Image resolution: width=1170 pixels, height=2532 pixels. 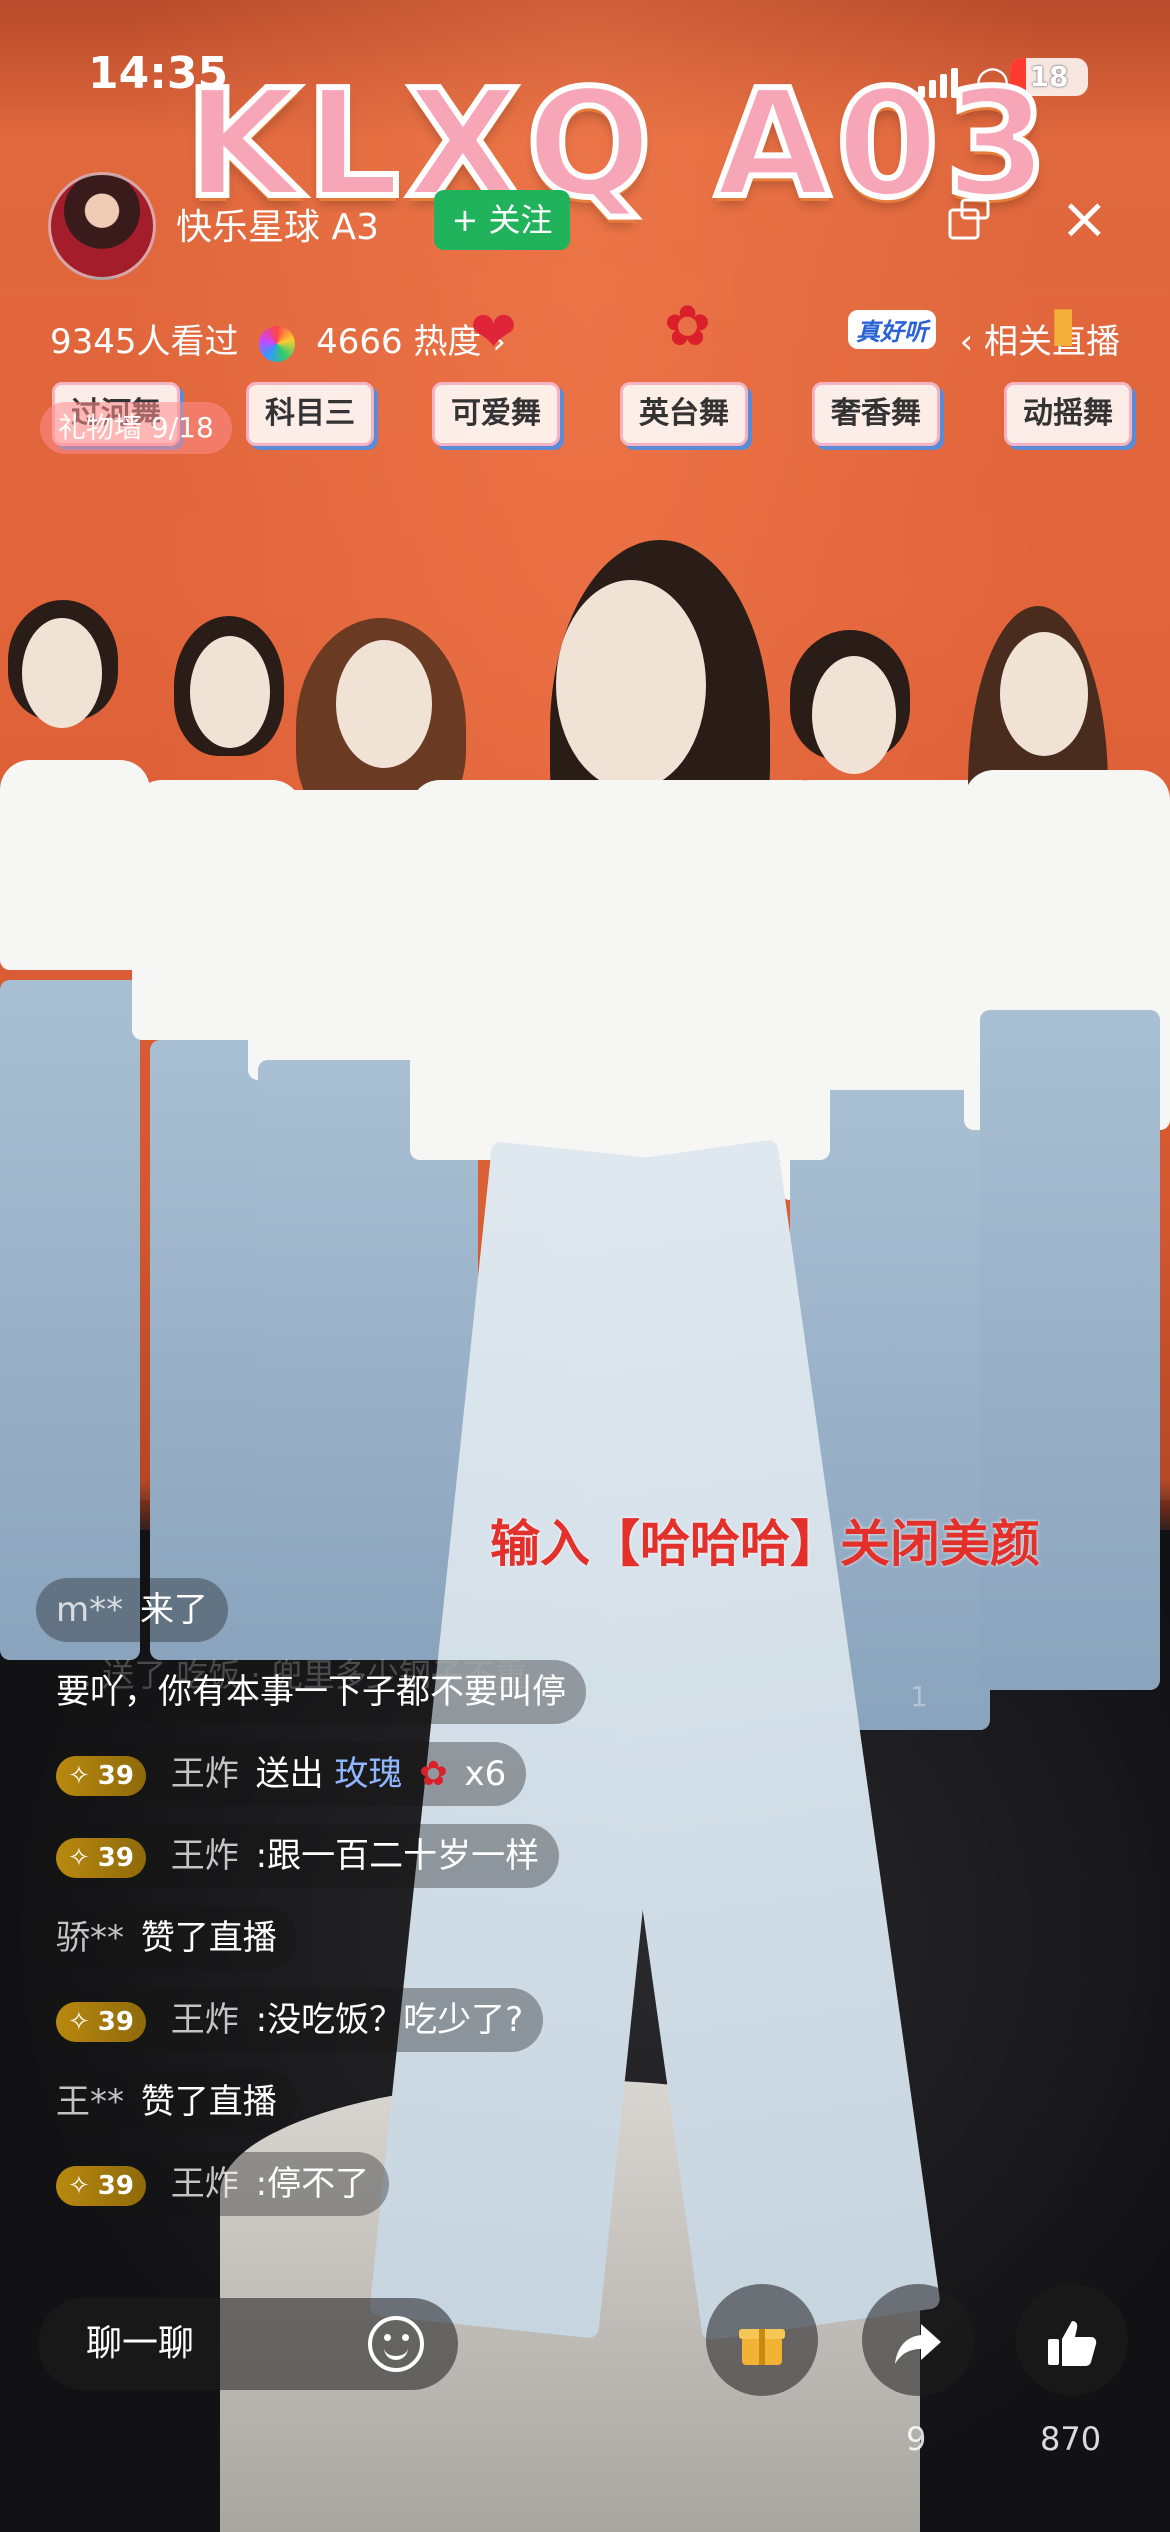 I want to click on screen-rotate-icon, so click(x=969, y=219).